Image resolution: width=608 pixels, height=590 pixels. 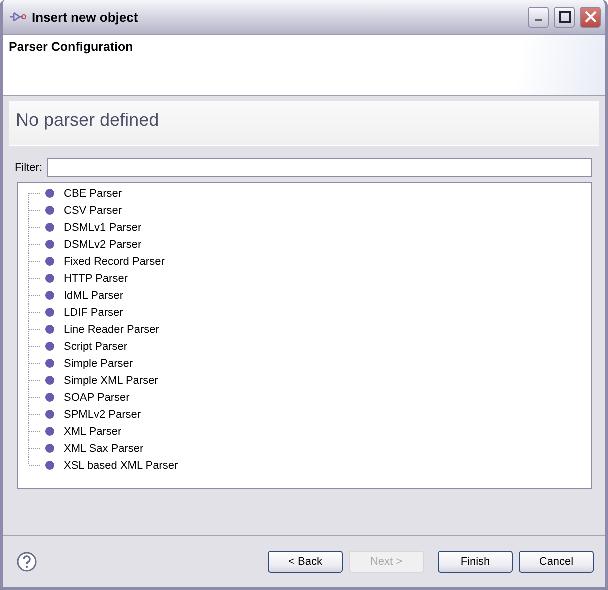 What do you see at coordinates (103, 228) in the screenshot?
I see `parser-item: DSMLv1 Parser` at bounding box center [103, 228].